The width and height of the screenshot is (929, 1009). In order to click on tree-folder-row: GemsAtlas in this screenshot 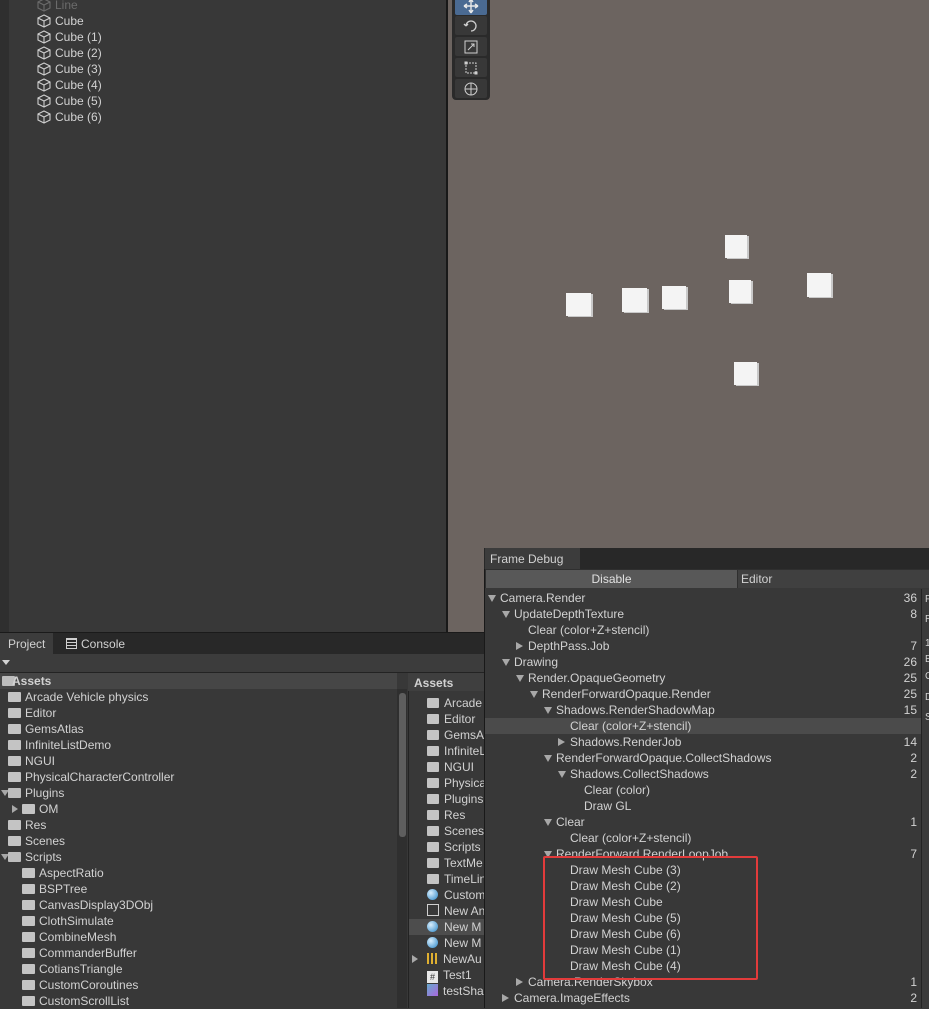, I will do `click(46, 729)`.